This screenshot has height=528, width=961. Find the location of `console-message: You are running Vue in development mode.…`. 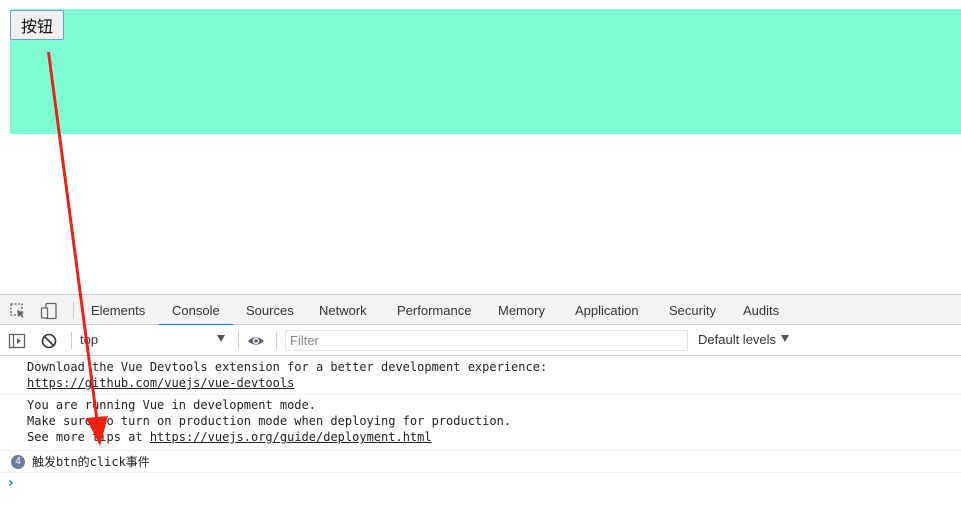

console-message: You are running Vue in development mode.… is located at coordinates (480, 424).